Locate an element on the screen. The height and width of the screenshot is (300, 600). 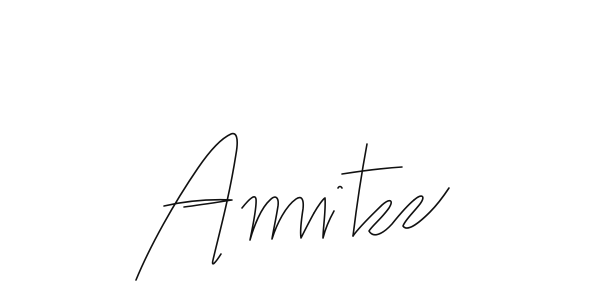
signature-dot-i is located at coordinates (340, 187).